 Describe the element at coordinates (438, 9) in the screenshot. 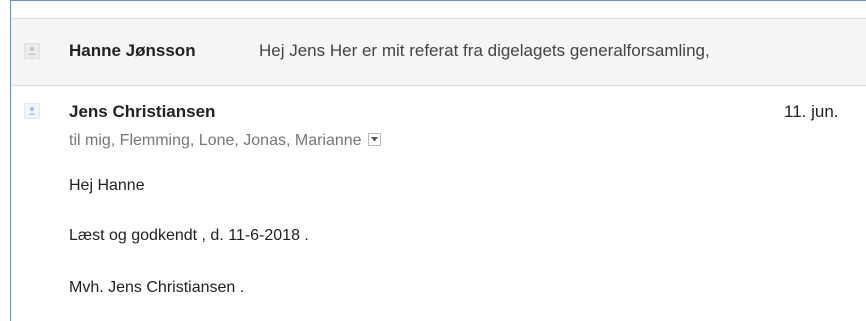

I see `thread-top-spacer` at that location.